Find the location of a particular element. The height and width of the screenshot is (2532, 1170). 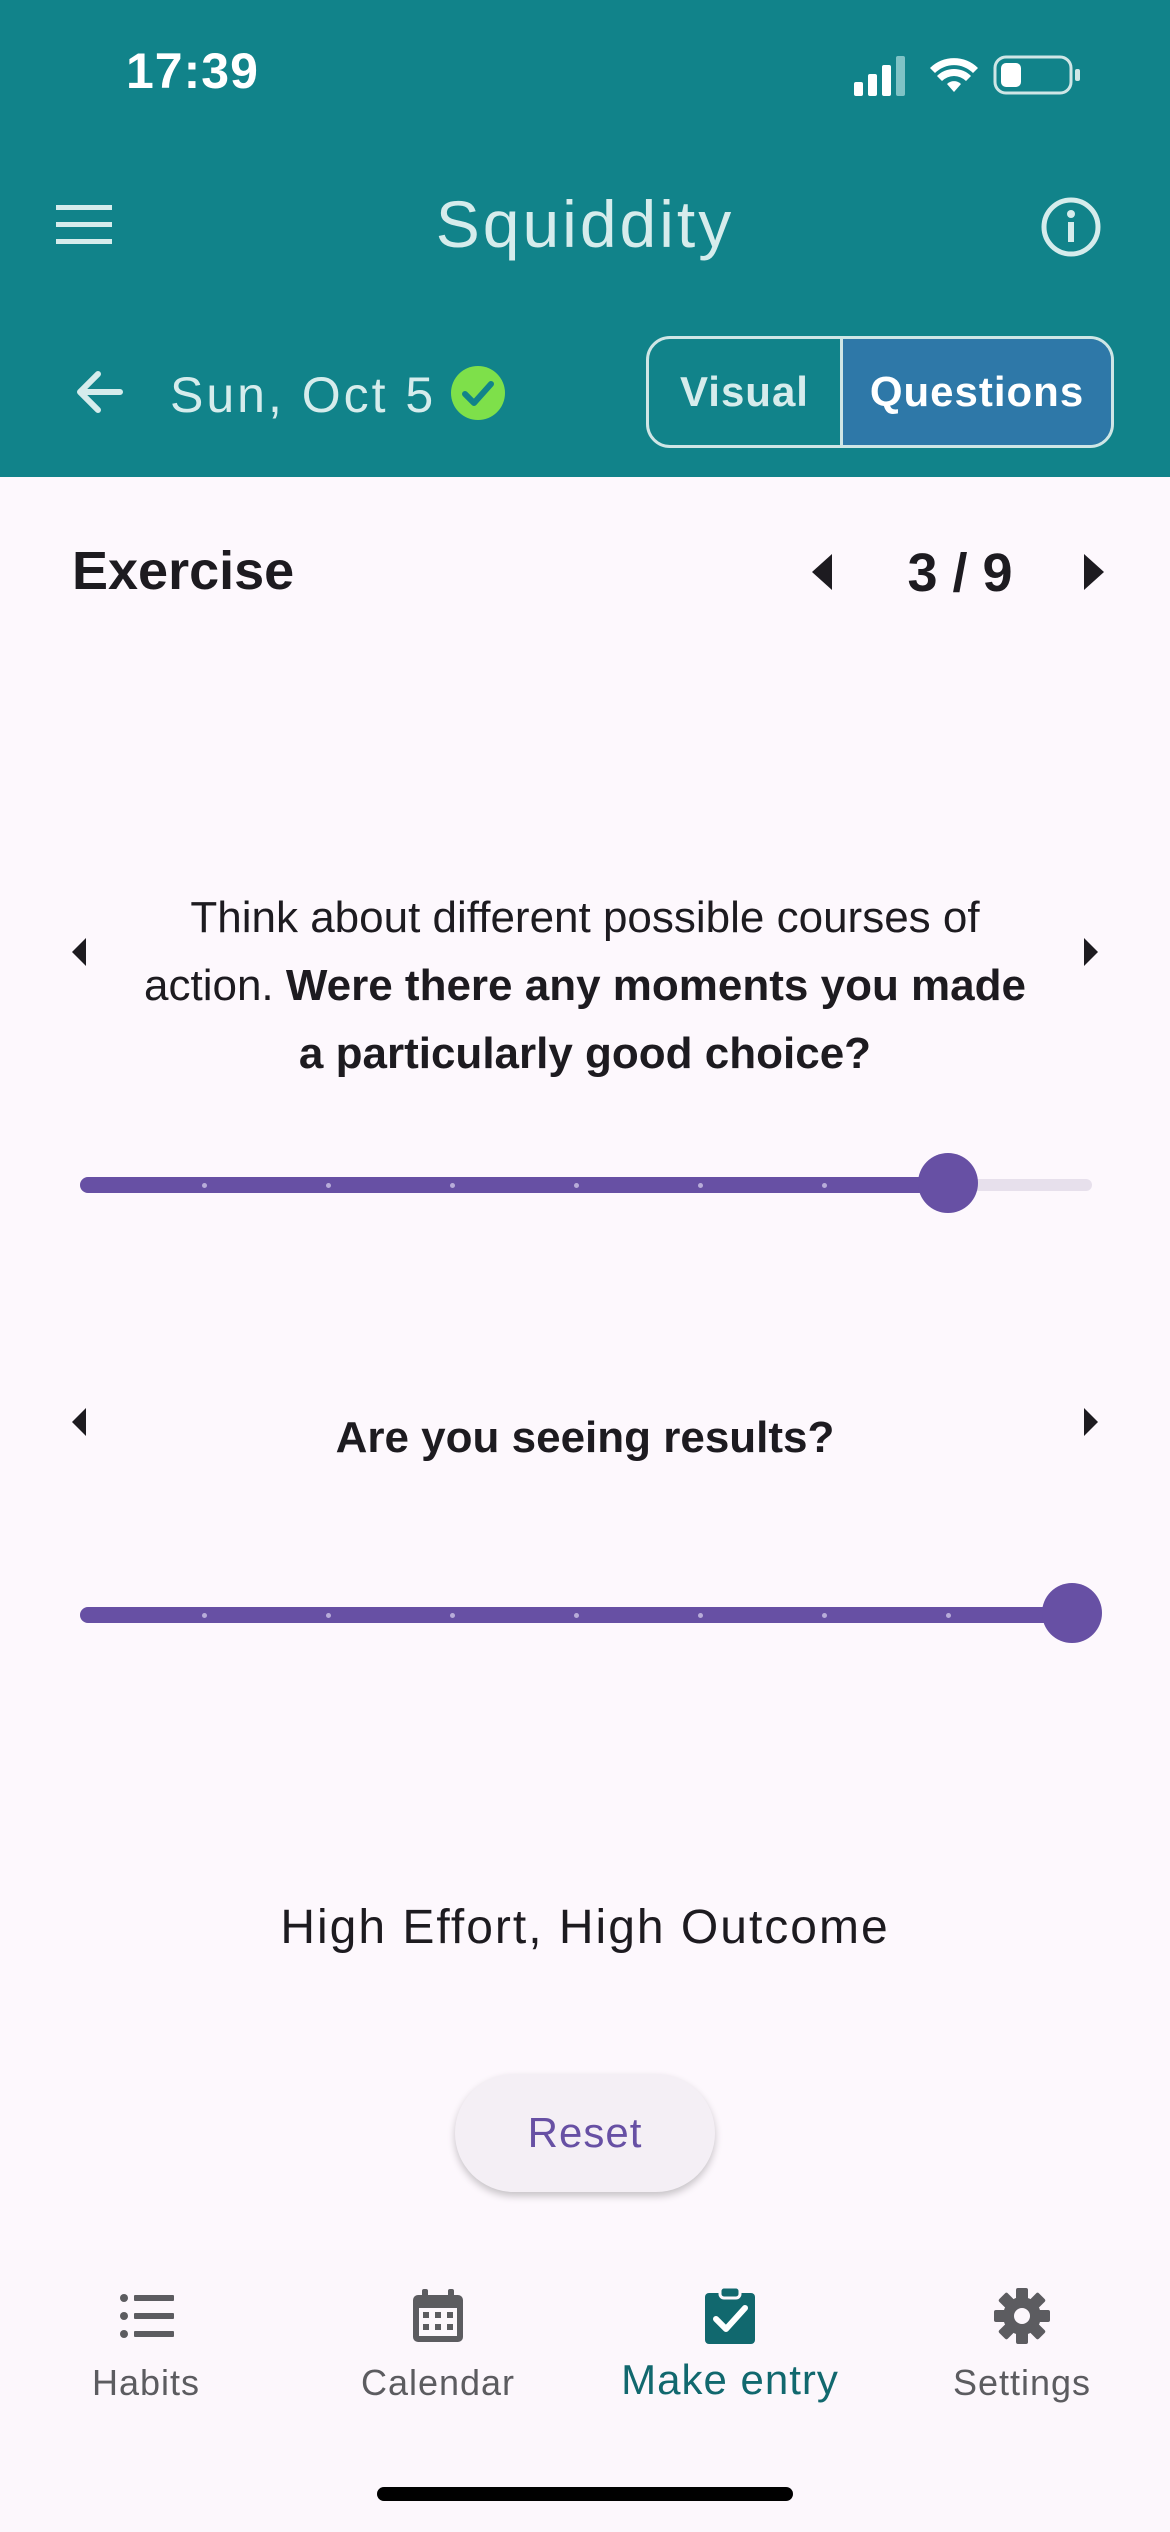

back-arrow-icon is located at coordinates (102, 392).